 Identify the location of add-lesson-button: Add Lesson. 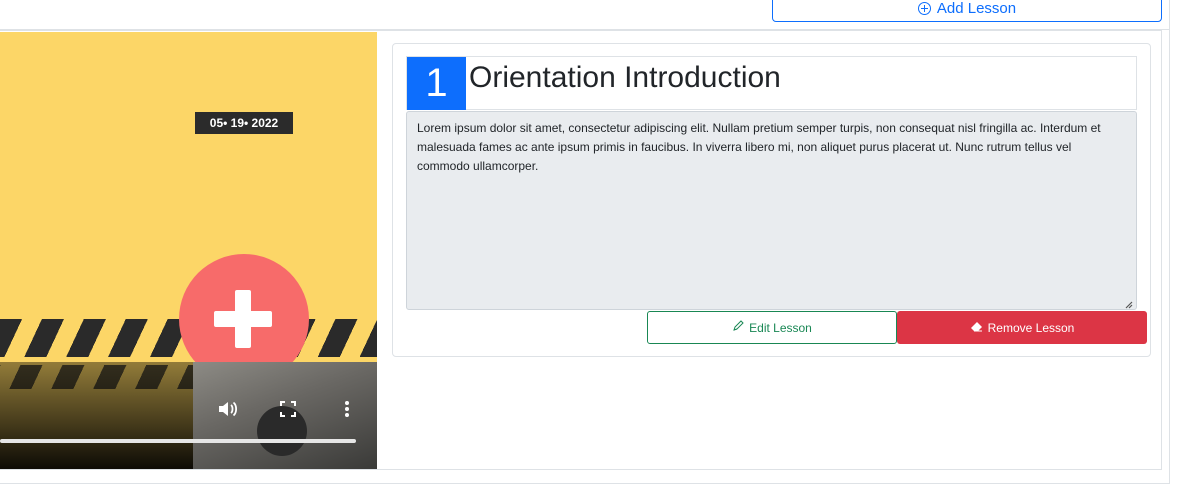
(967, 11).